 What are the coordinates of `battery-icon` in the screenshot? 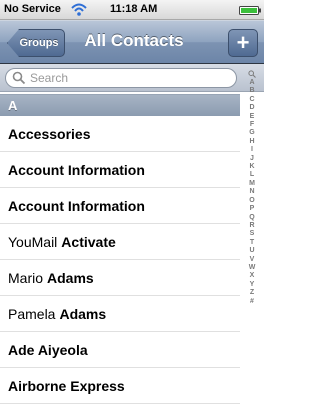 It's located at (250, 10).